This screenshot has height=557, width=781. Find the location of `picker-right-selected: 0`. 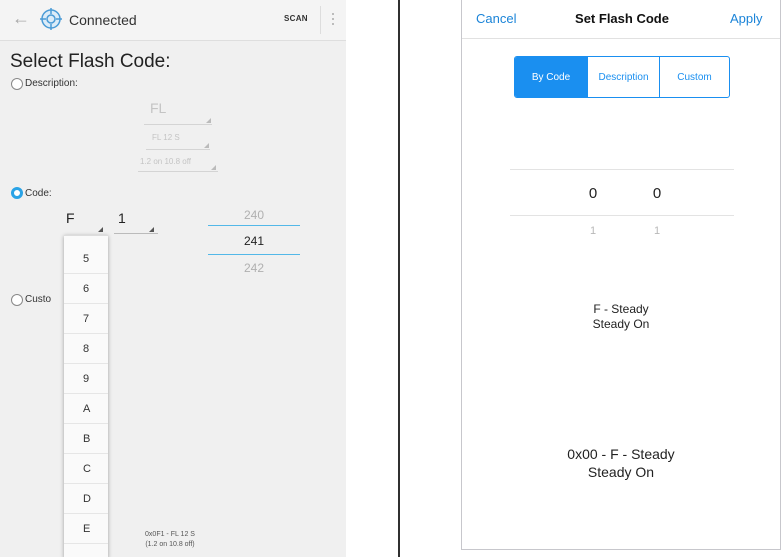

picker-right-selected: 0 is located at coordinates (657, 193).